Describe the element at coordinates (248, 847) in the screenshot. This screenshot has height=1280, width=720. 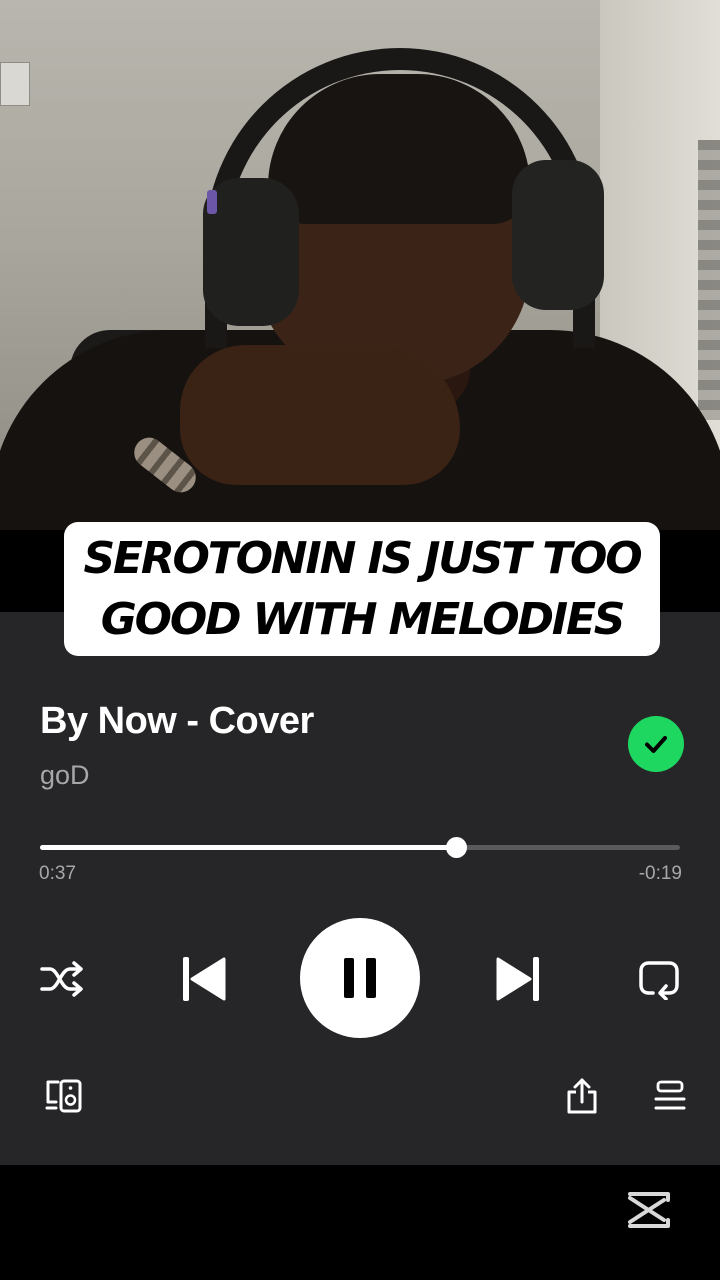
I see `progress-fill` at that location.